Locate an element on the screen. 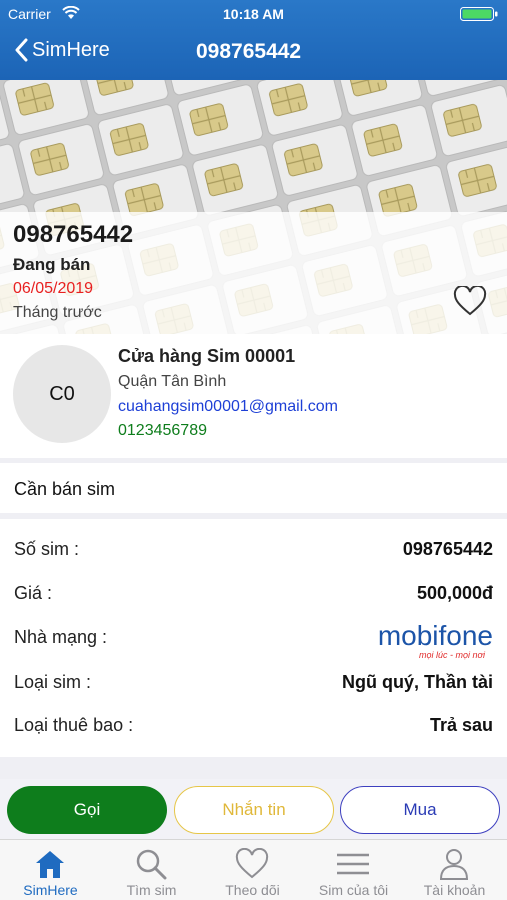 The width and height of the screenshot is (507, 900). app-header: Carrier 10:18 AM SimHere 098765442 is located at coordinates (253, 40).